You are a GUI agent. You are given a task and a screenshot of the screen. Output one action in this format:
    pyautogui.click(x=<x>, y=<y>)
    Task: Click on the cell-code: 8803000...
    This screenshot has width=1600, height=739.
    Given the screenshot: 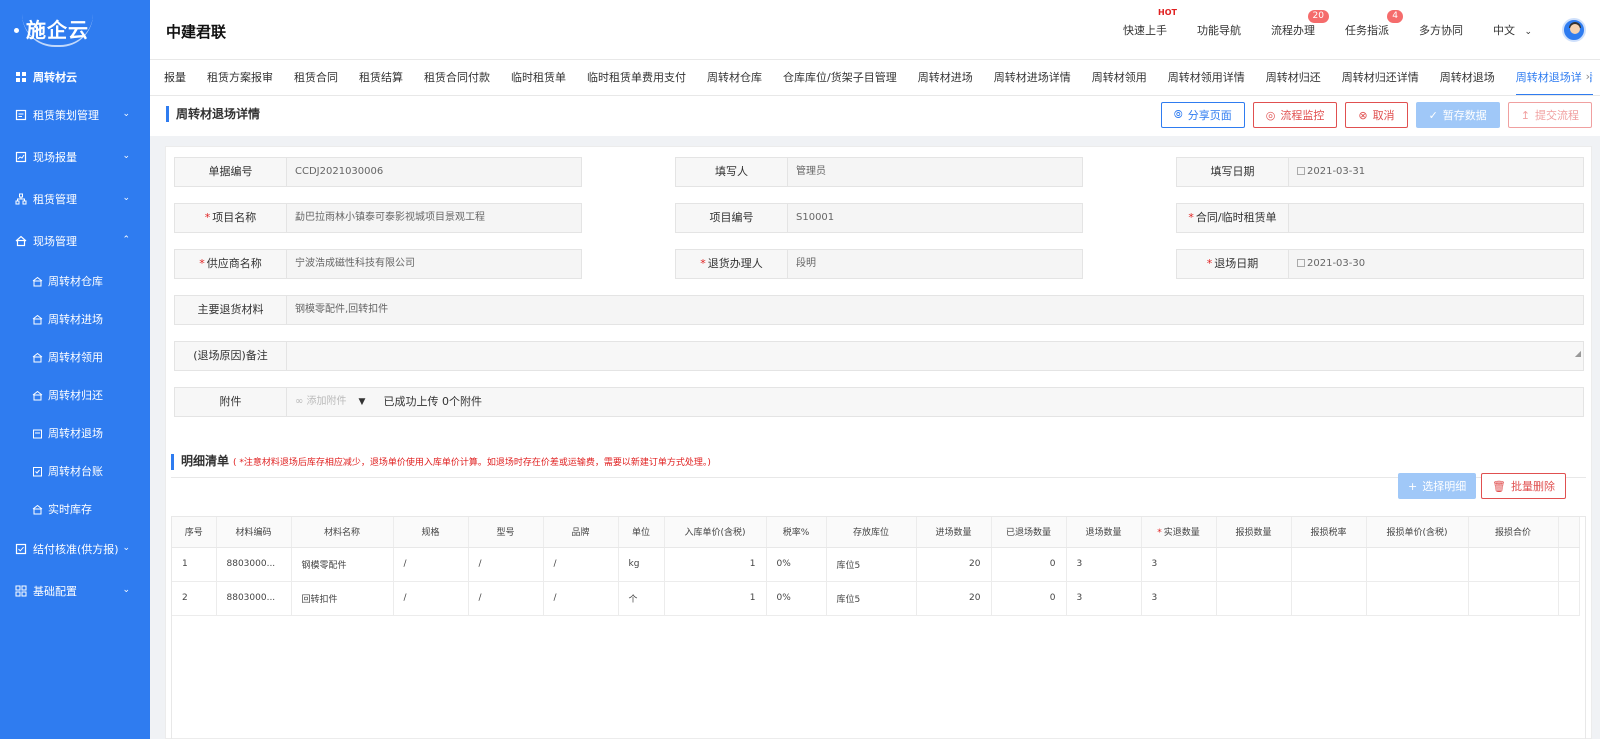 What is the action you would take?
    pyautogui.click(x=254, y=564)
    